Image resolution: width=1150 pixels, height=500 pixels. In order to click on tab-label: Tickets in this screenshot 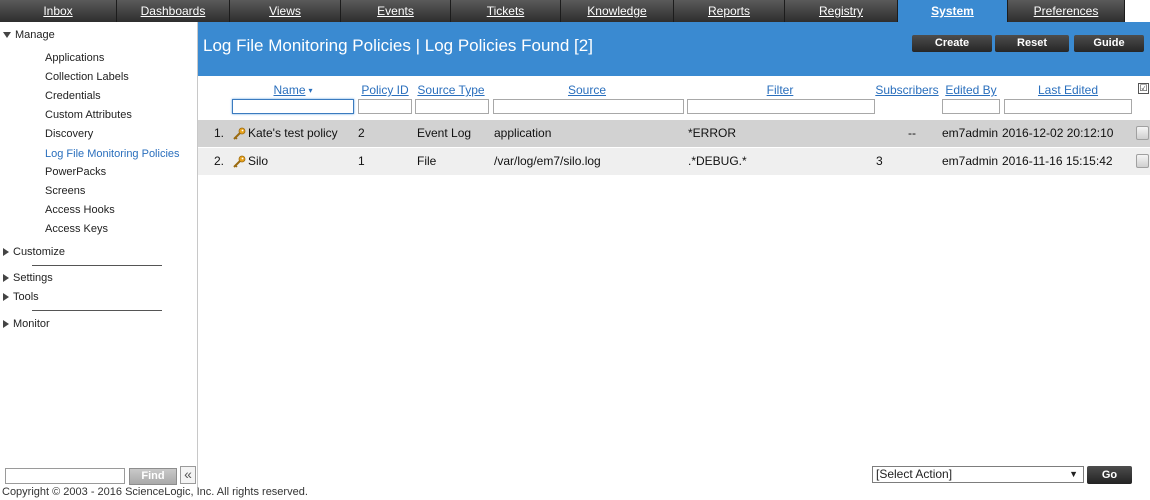, I will do `click(505, 11)`.